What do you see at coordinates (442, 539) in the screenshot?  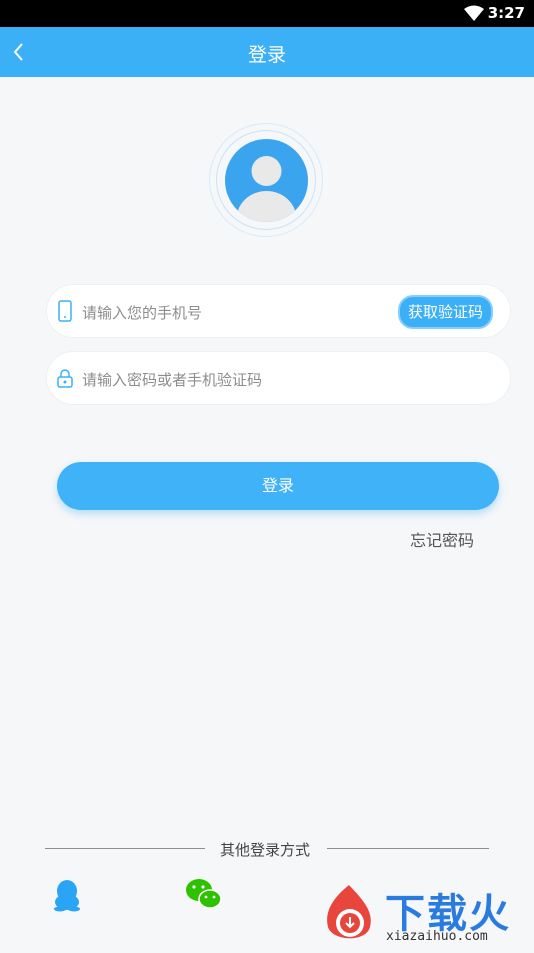 I see `forgot-password-link: 忘记密码` at bounding box center [442, 539].